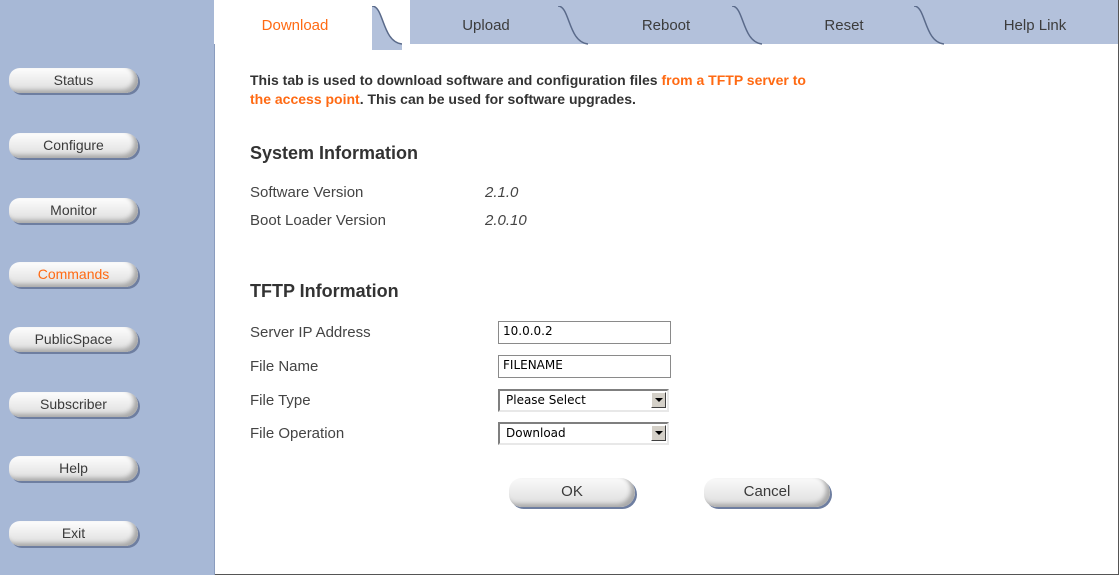 This screenshot has height=575, width=1119. Describe the element at coordinates (73, 468) in the screenshot. I see `nav-help-button: Help` at that location.